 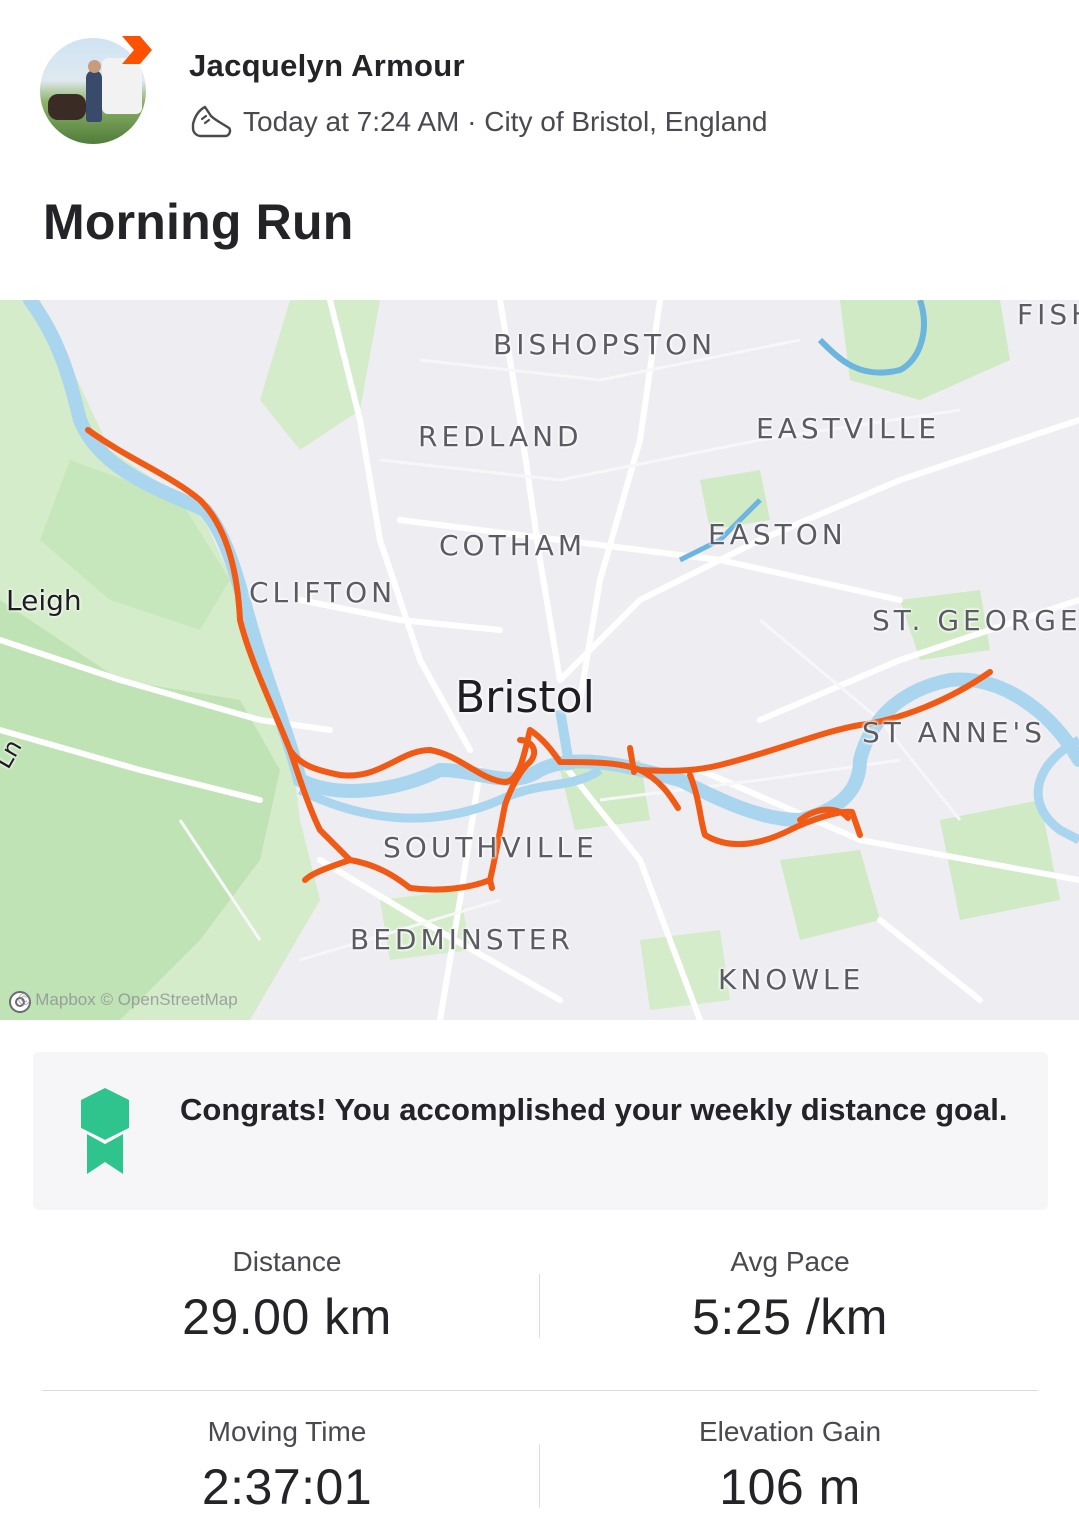 What do you see at coordinates (1048, 315) in the screenshot?
I see `map-area-label: FISH` at bounding box center [1048, 315].